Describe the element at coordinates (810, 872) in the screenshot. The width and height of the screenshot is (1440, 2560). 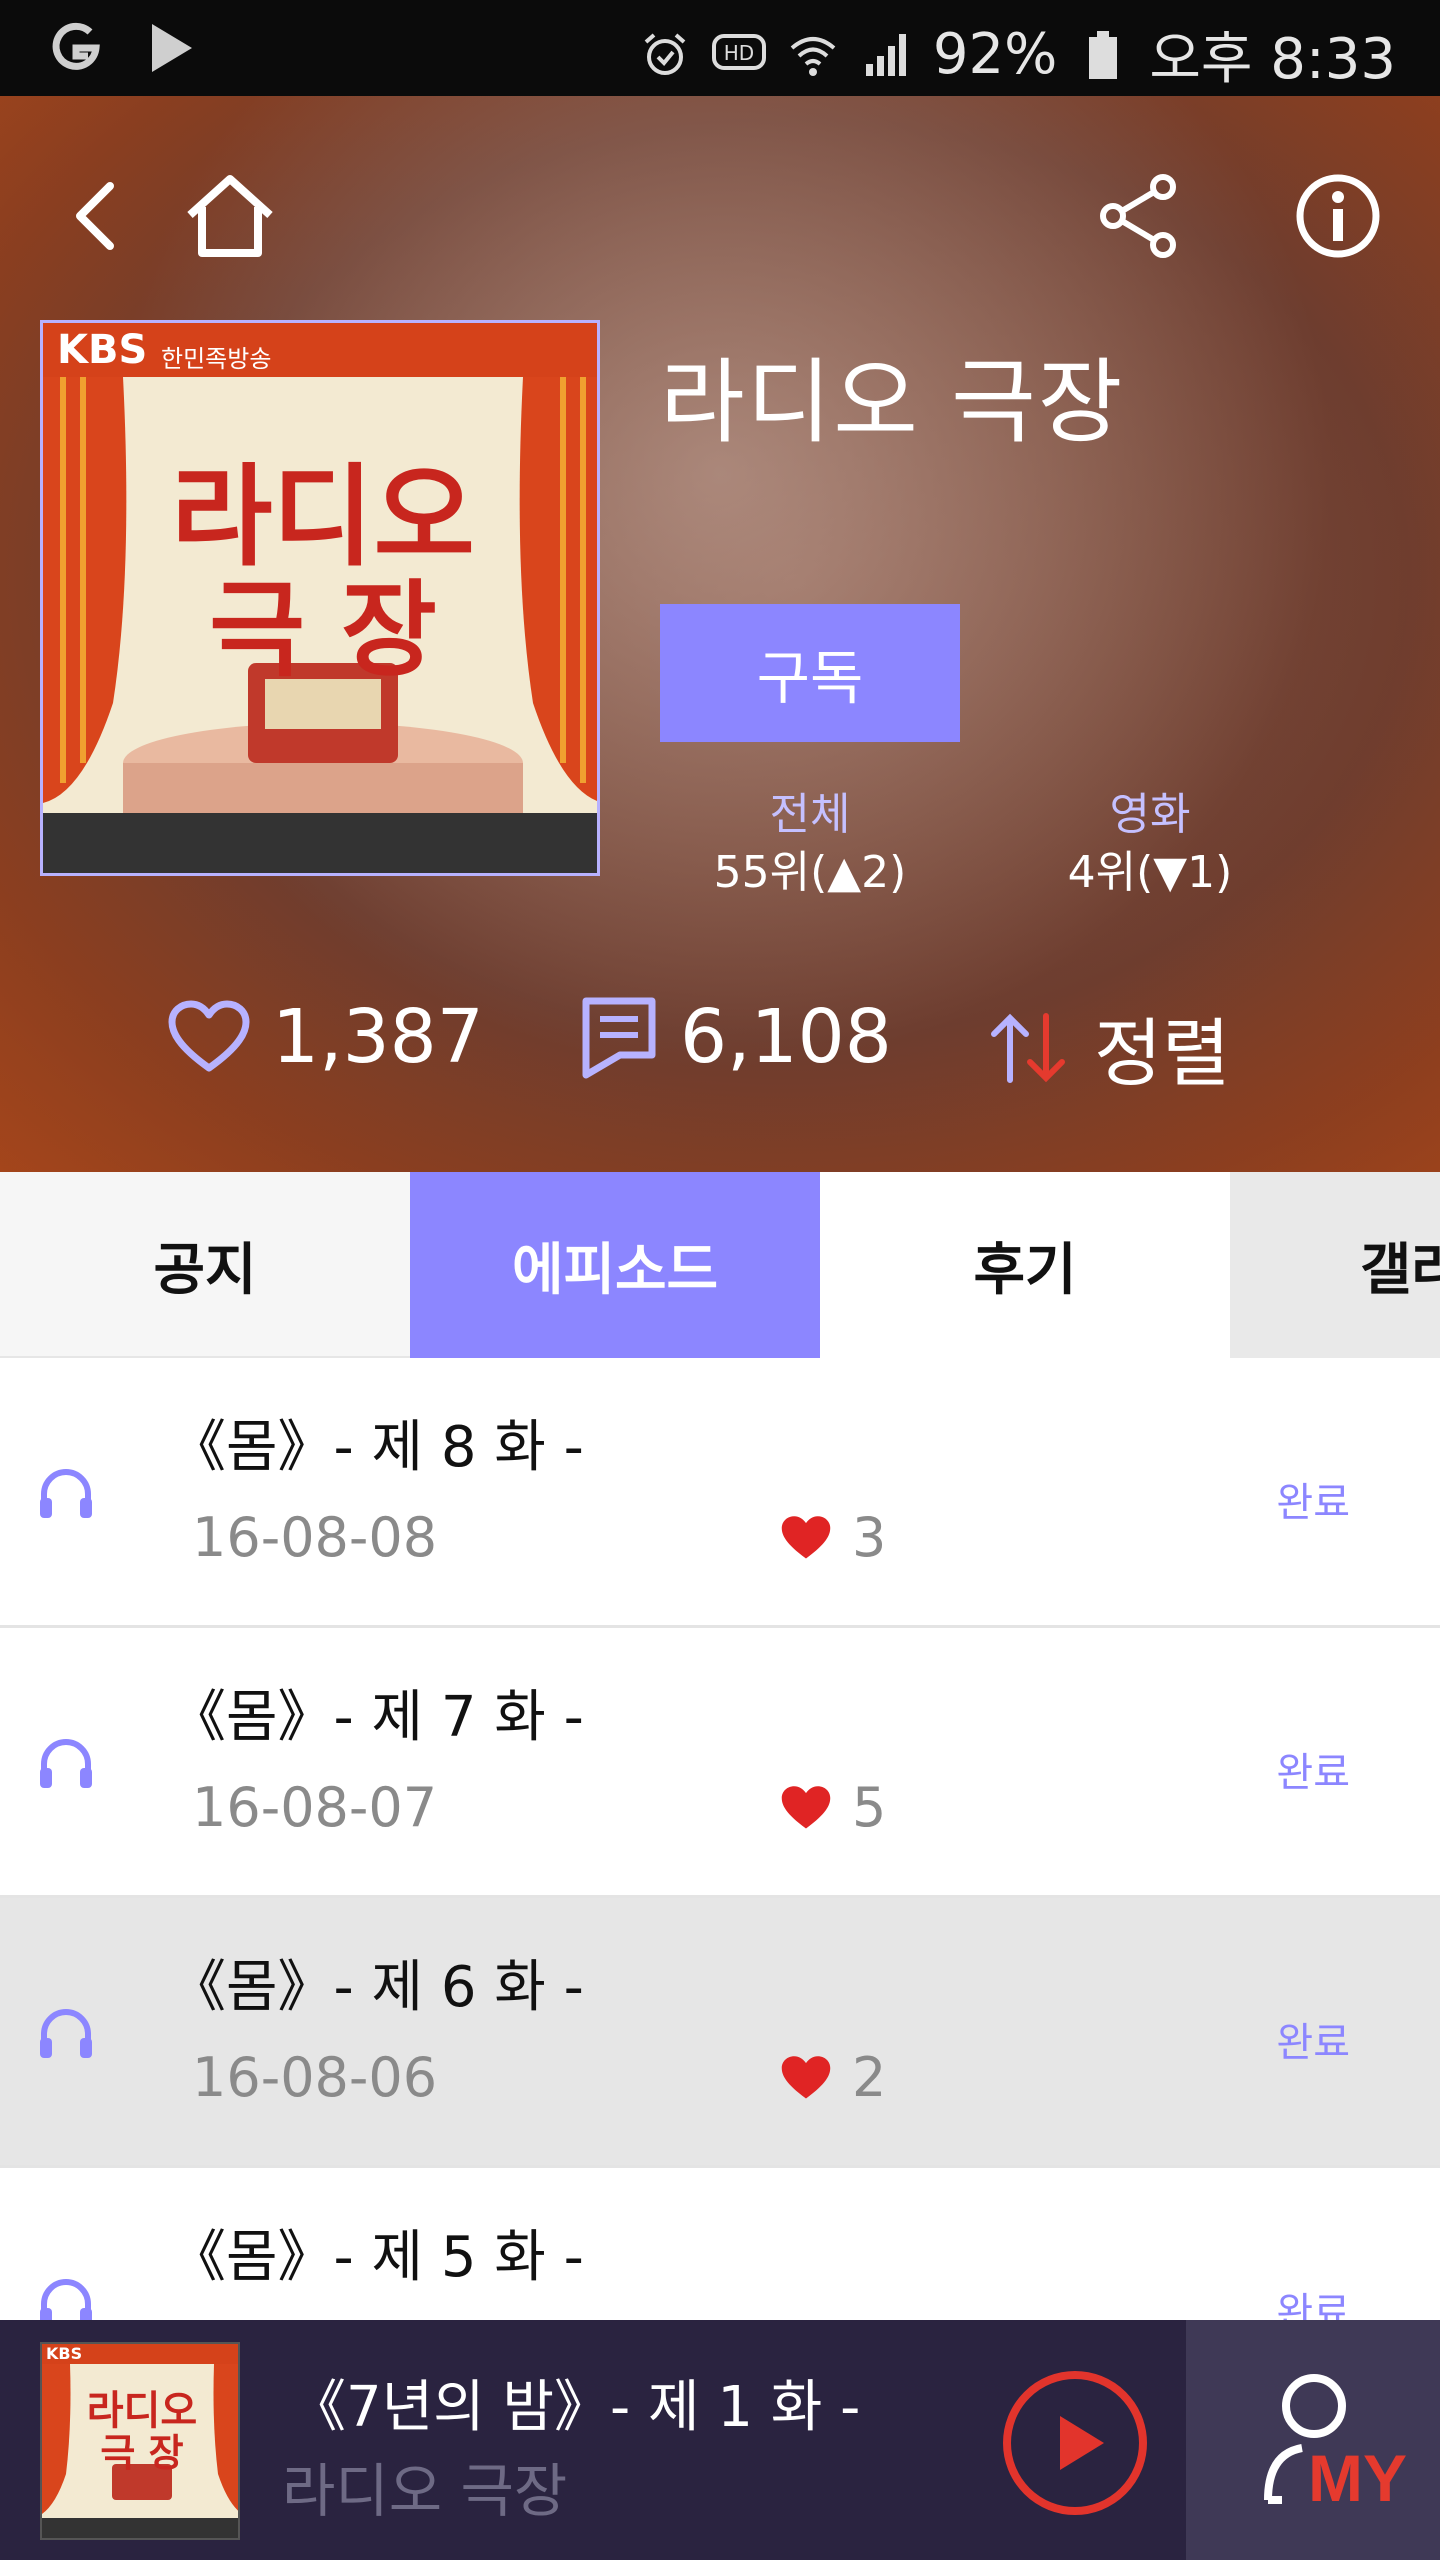
I see `rank-overall-value: 55위(▲2)` at that location.